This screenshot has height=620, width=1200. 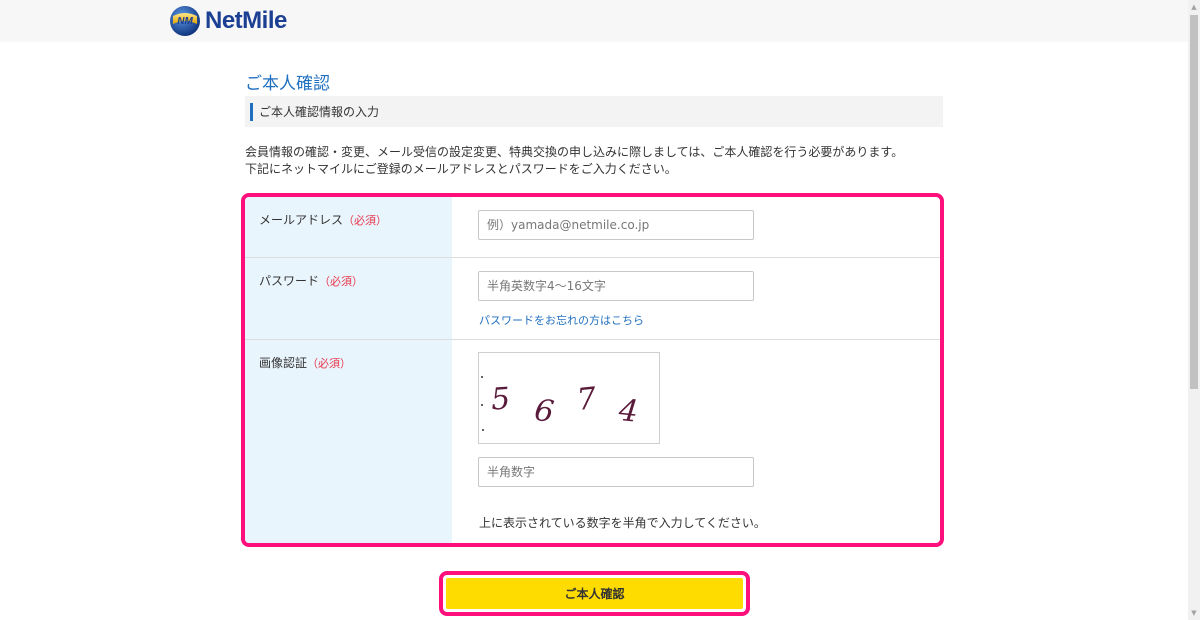 I want to click on site-header: NM NetMile, so click(x=594, y=21).